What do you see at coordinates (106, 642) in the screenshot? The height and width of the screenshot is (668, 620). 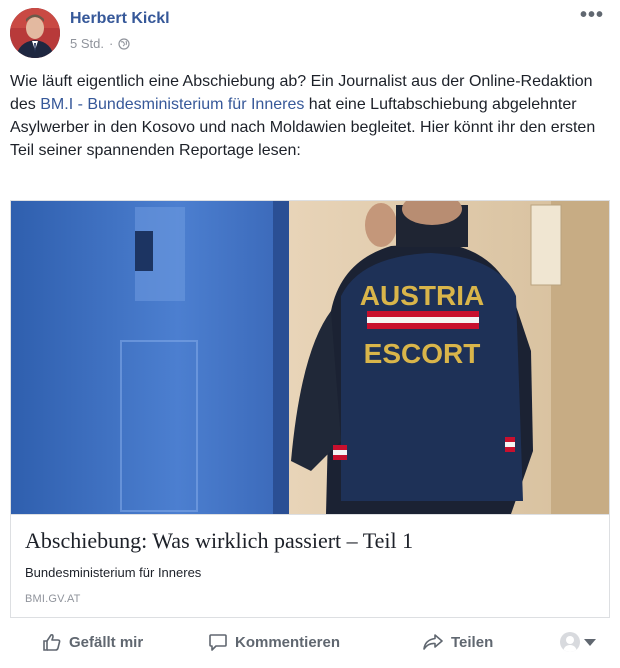 I see `like-label: Gefällt mir` at bounding box center [106, 642].